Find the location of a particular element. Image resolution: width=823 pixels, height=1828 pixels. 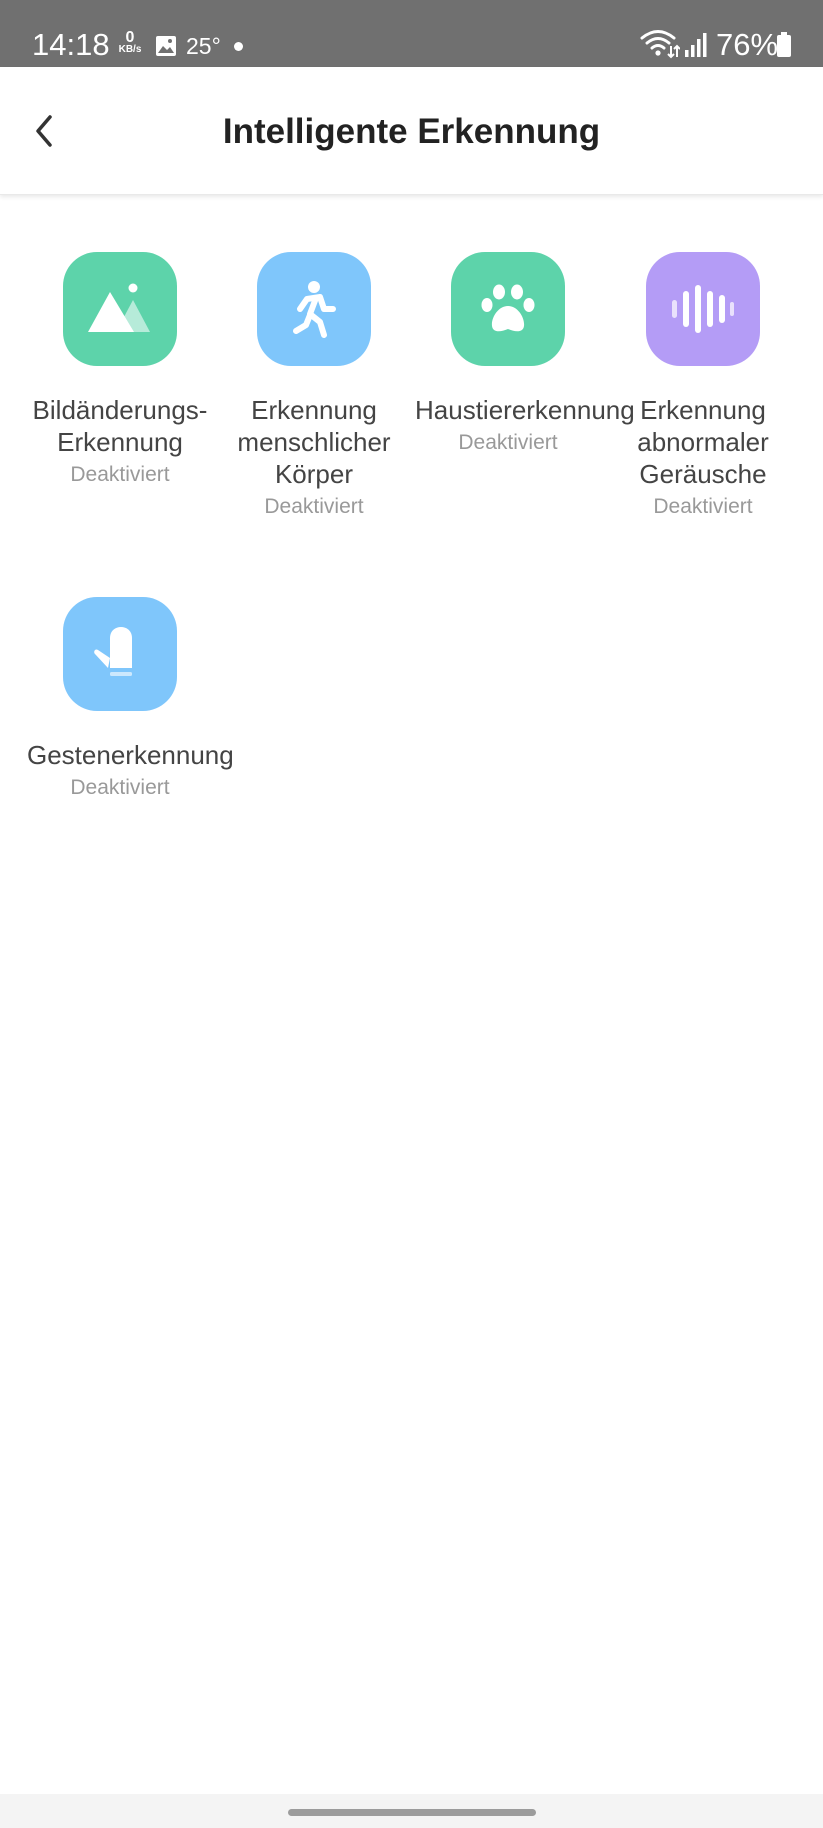

signal-icon is located at coordinates (696, 45).